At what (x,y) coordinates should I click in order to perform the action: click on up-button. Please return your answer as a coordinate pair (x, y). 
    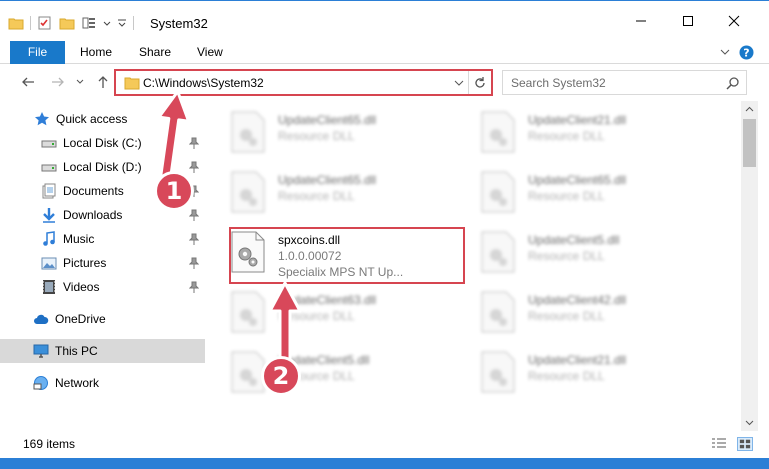
    Looking at the image, I should click on (103, 82).